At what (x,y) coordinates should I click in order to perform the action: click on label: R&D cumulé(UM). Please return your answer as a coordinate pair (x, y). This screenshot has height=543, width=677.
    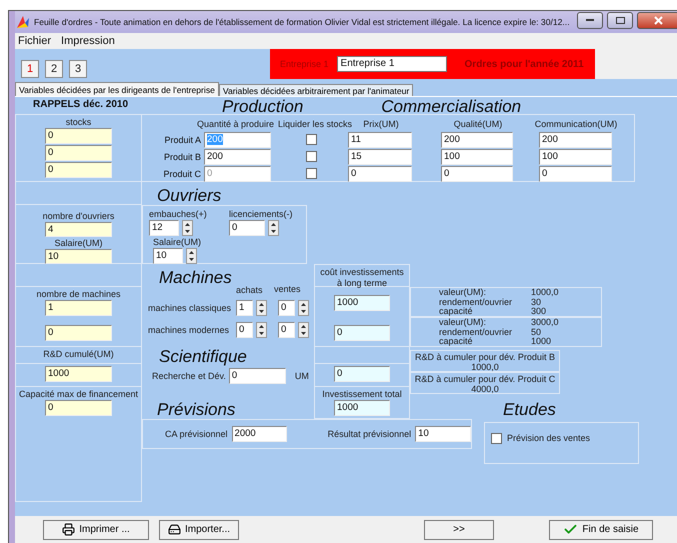
    Looking at the image, I should click on (78, 354).